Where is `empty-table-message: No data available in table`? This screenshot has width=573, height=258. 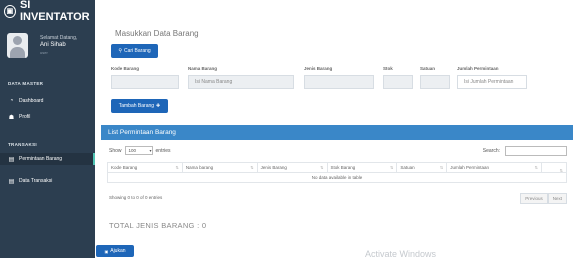
empty-table-message: No data available in table is located at coordinates (337, 177).